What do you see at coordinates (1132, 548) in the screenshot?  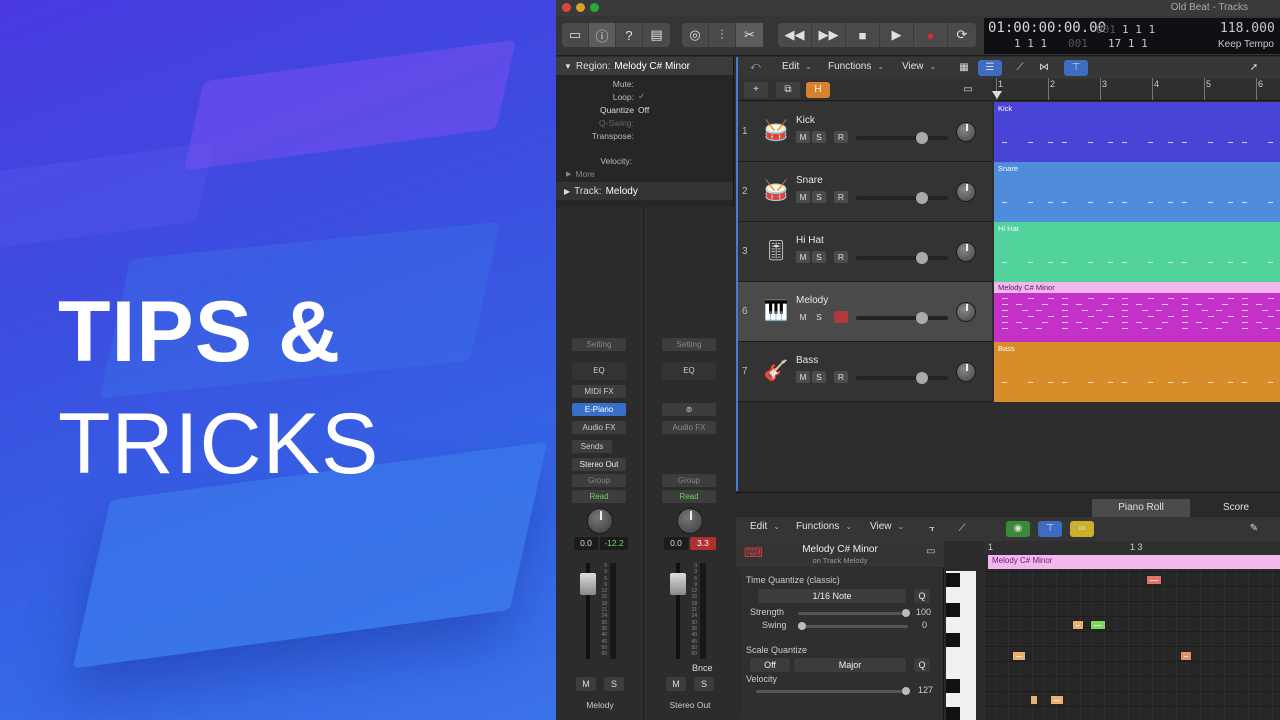 I see `piano-roll-ruler: 1 1 3` at bounding box center [1132, 548].